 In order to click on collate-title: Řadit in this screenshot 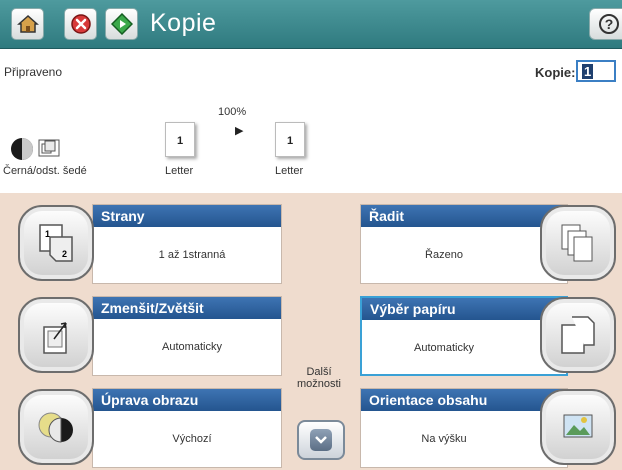, I will do `click(464, 216)`.